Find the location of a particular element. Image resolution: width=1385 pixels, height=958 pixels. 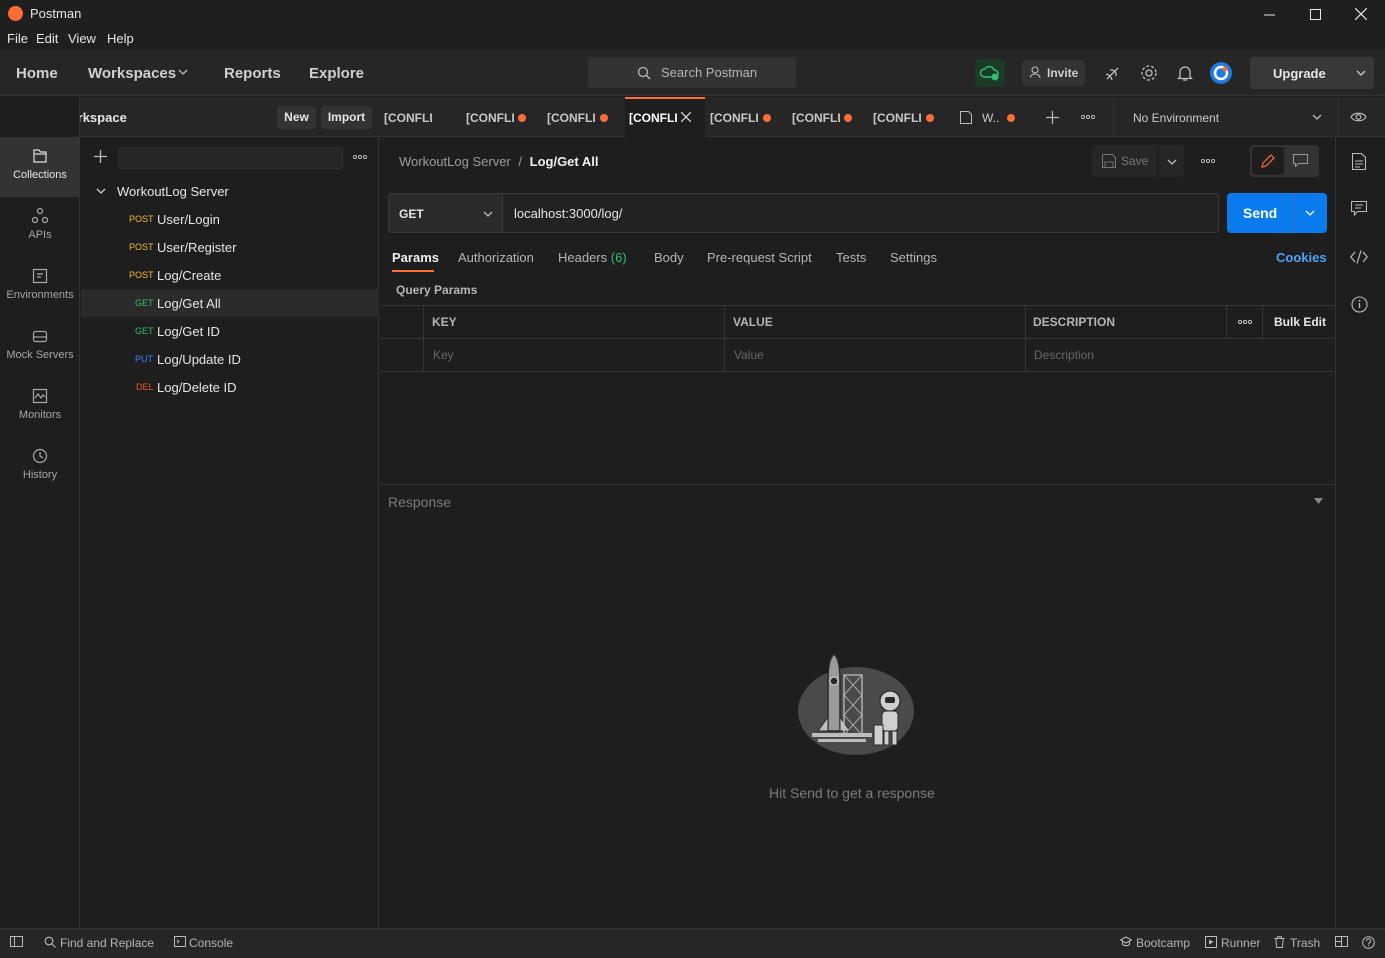

tab-body: Body is located at coordinates (669, 257).